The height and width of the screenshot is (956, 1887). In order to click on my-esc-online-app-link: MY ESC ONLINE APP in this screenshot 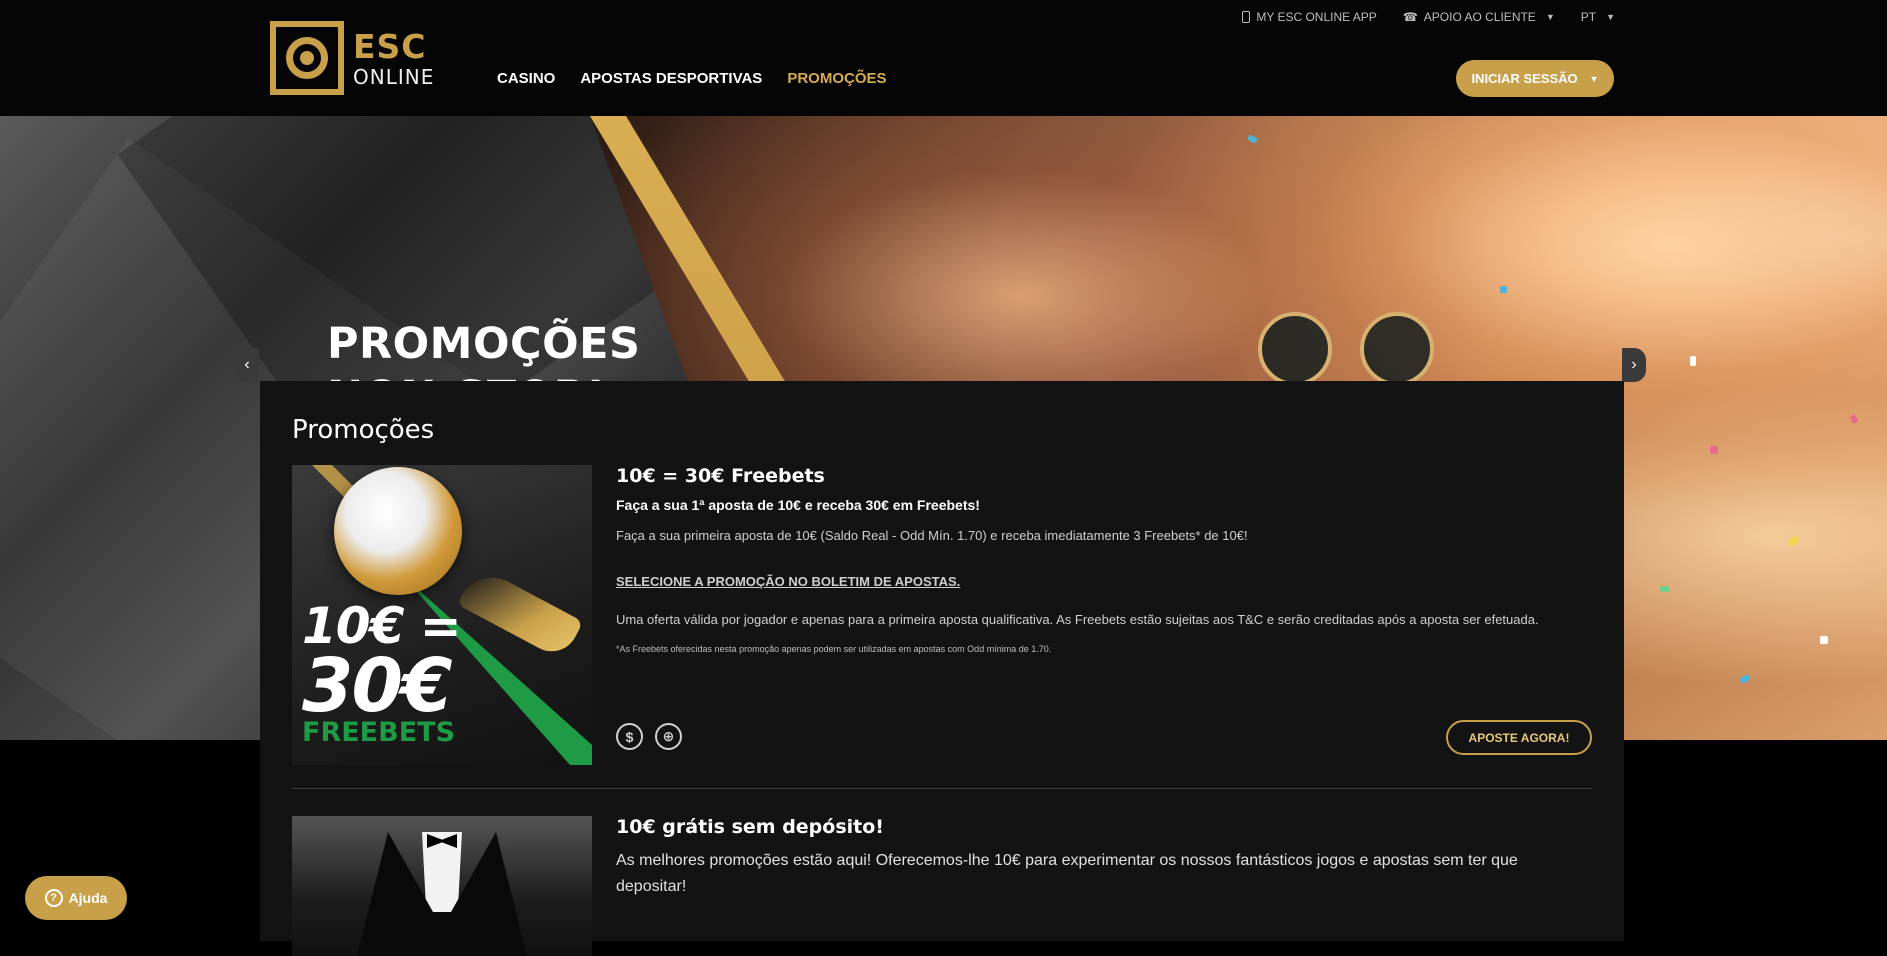, I will do `click(1309, 17)`.